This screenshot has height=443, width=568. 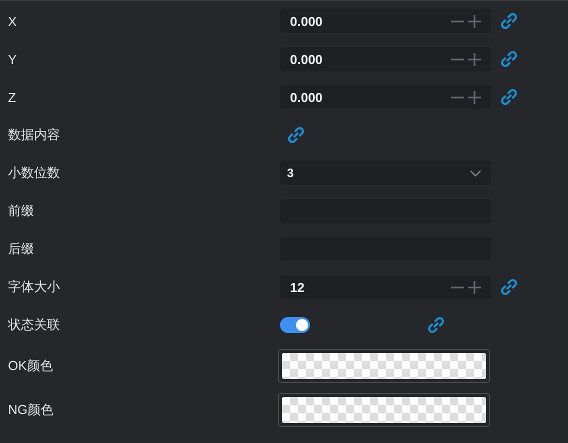 I want to click on field-label: 后缀, so click(x=21, y=249).